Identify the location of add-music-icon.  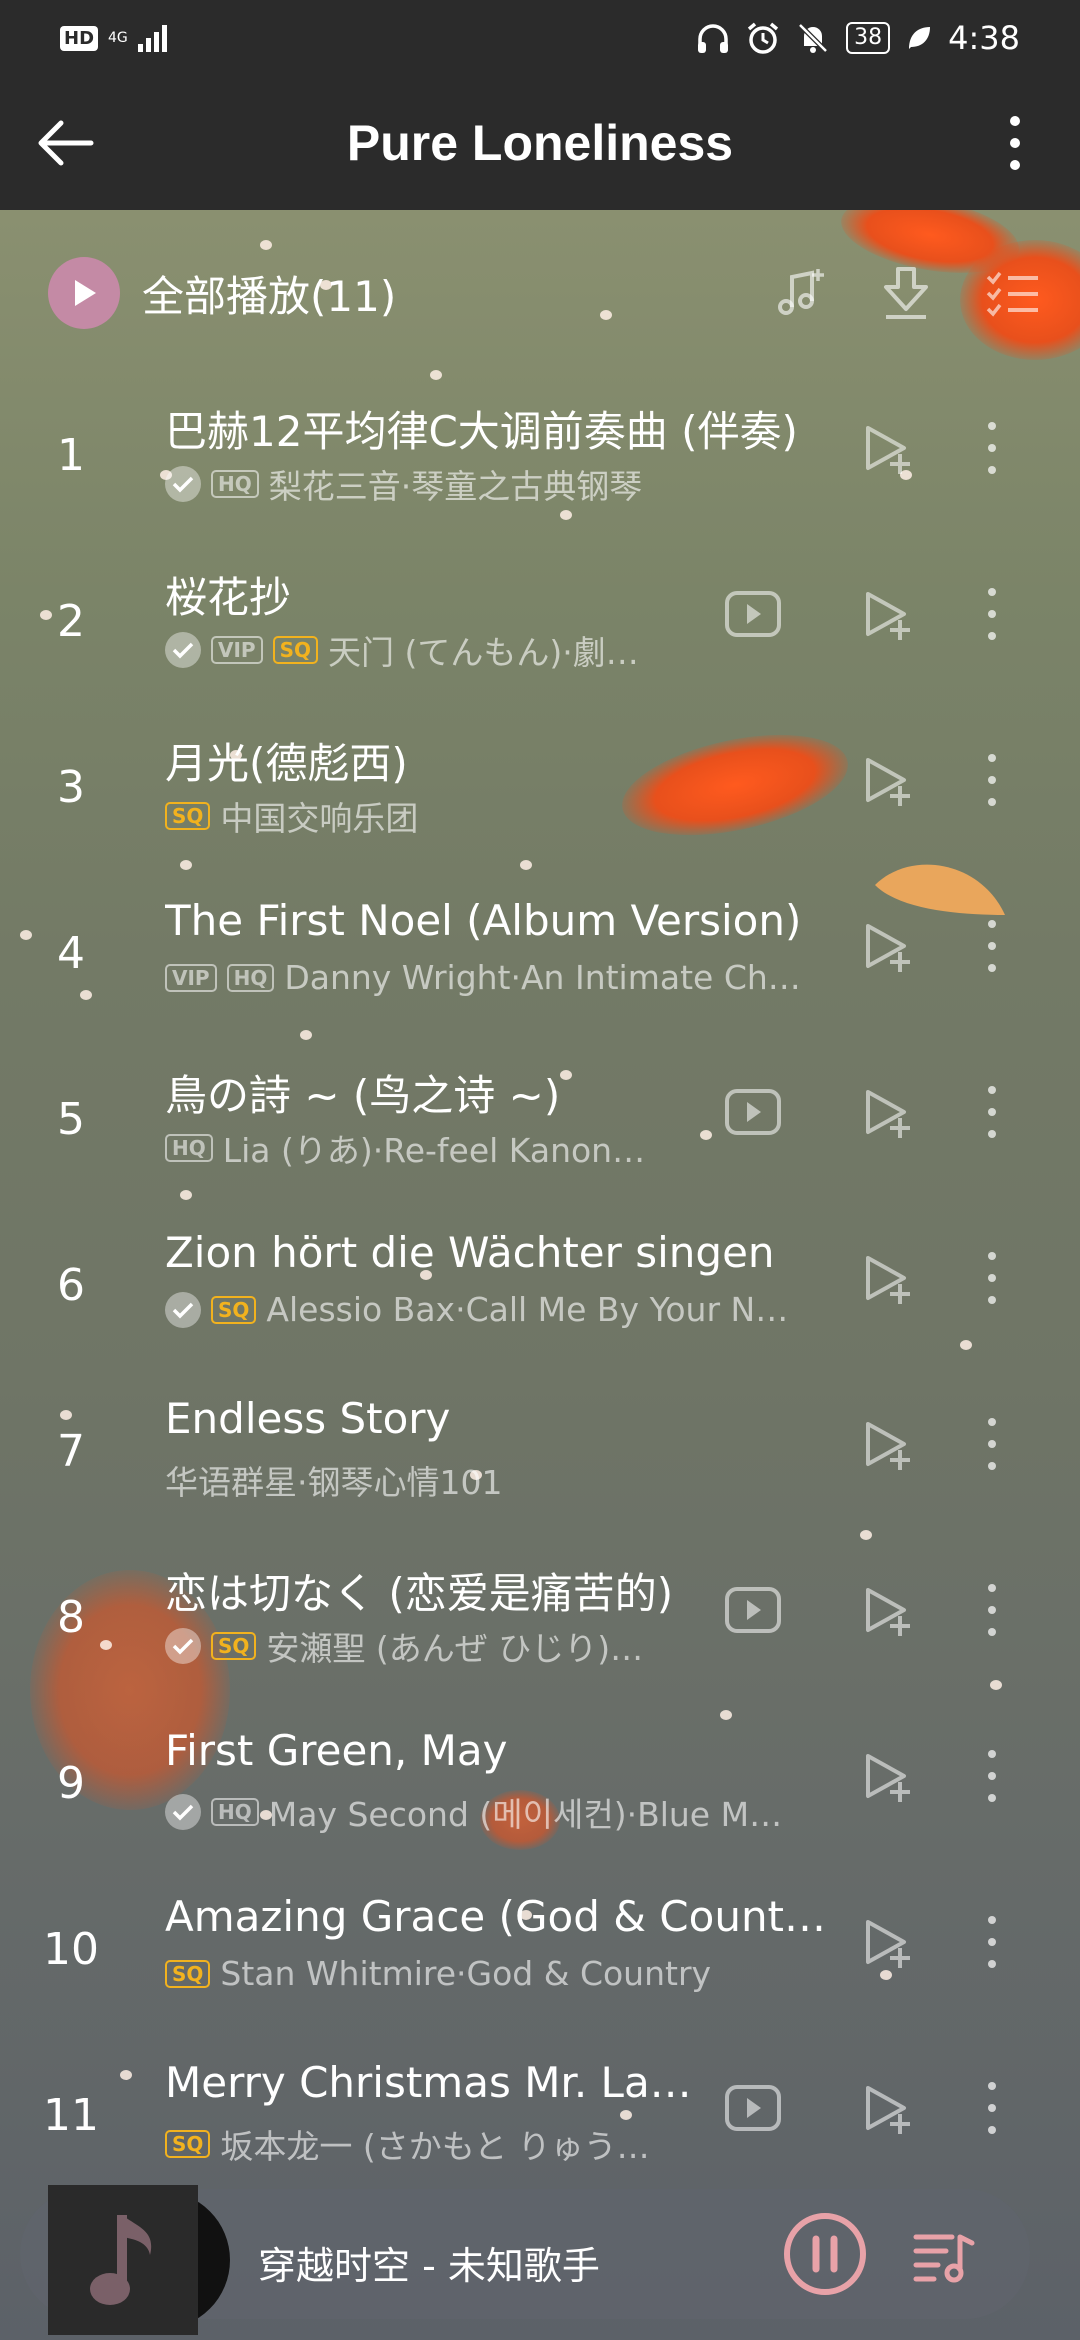
(800, 293).